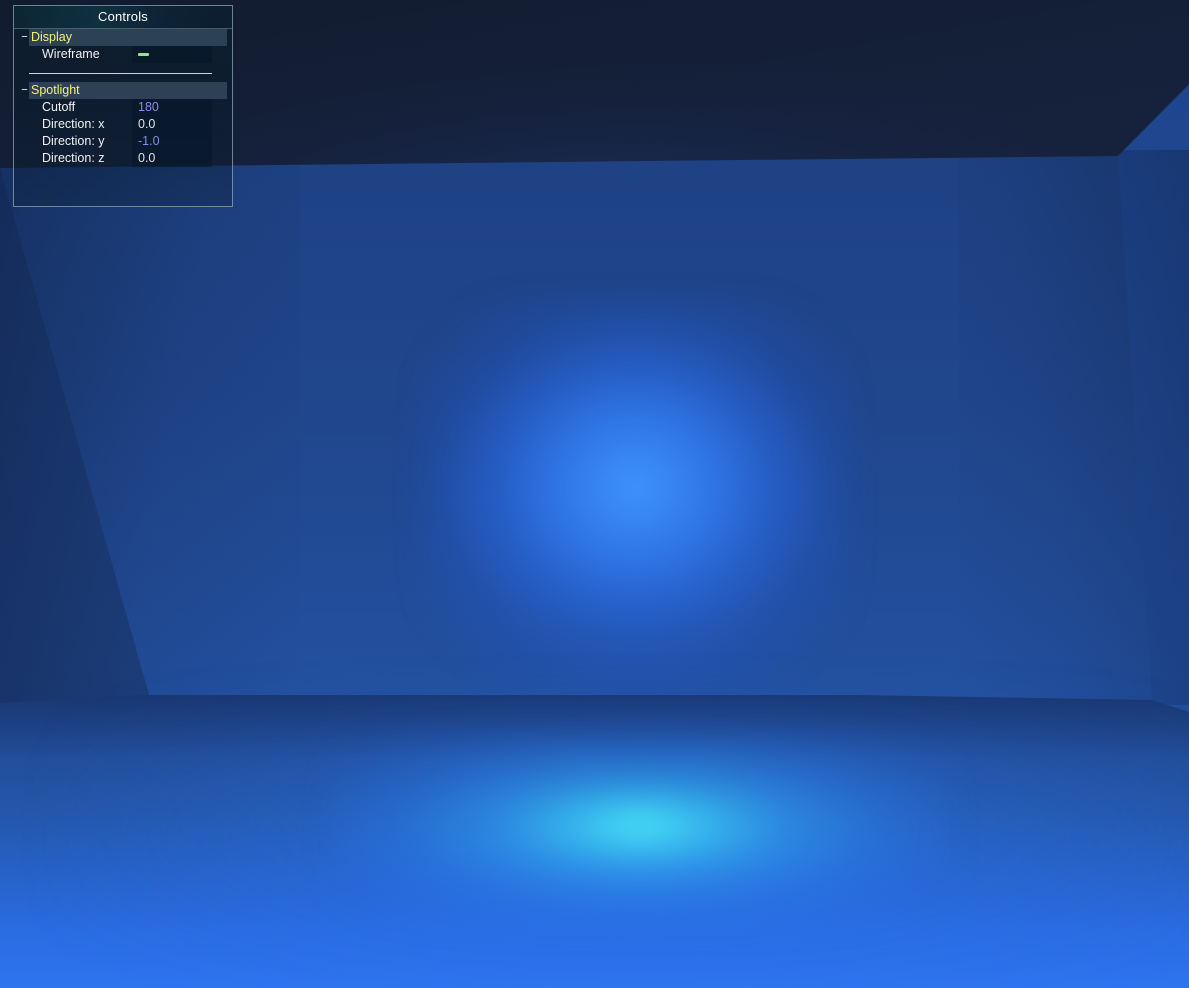  I want to click on control-label-direction-y: Direction: y, so click(73, 141).